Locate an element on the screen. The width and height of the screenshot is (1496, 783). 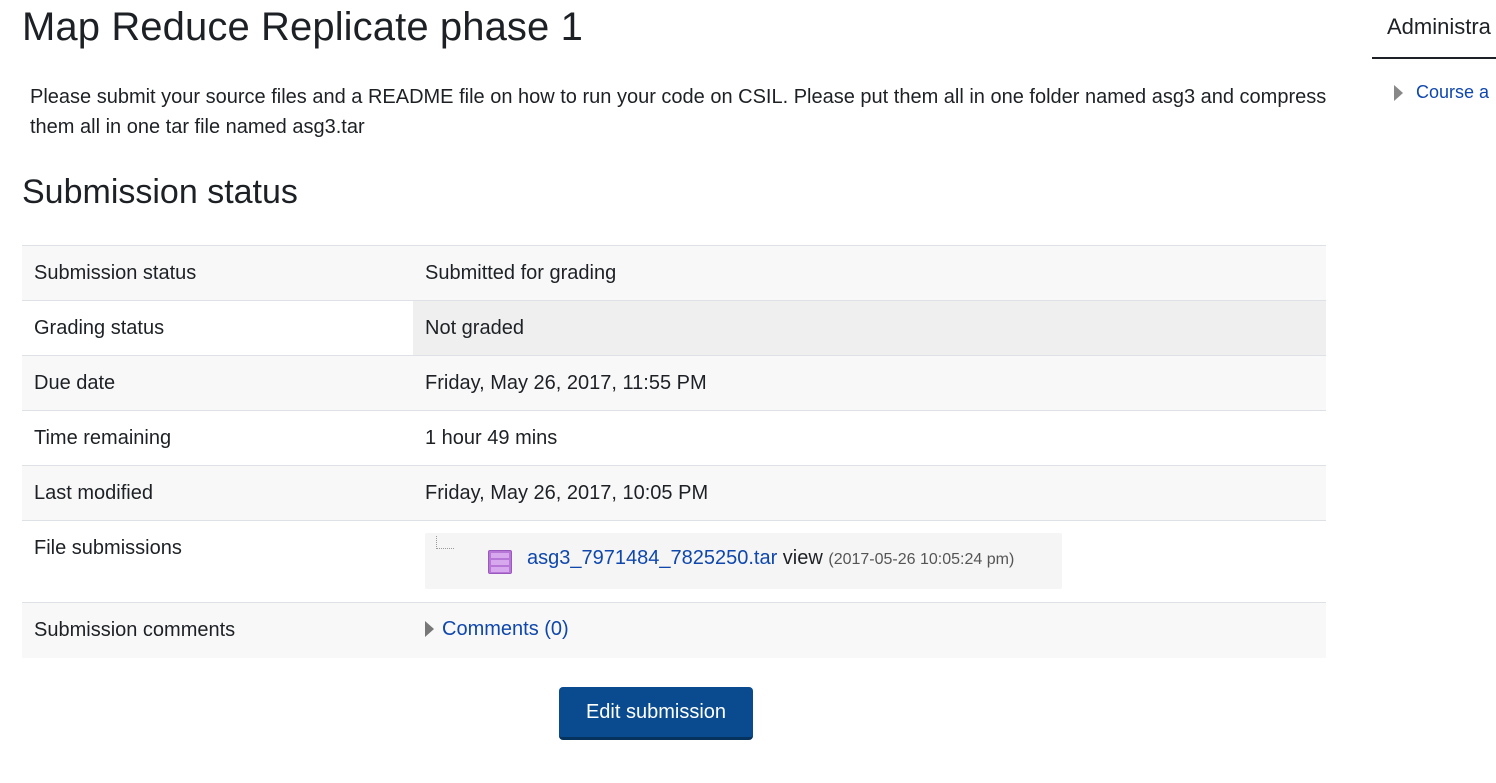
table-row: Time remaining 1 hour 49 mins is located at coordinates (674, 438).